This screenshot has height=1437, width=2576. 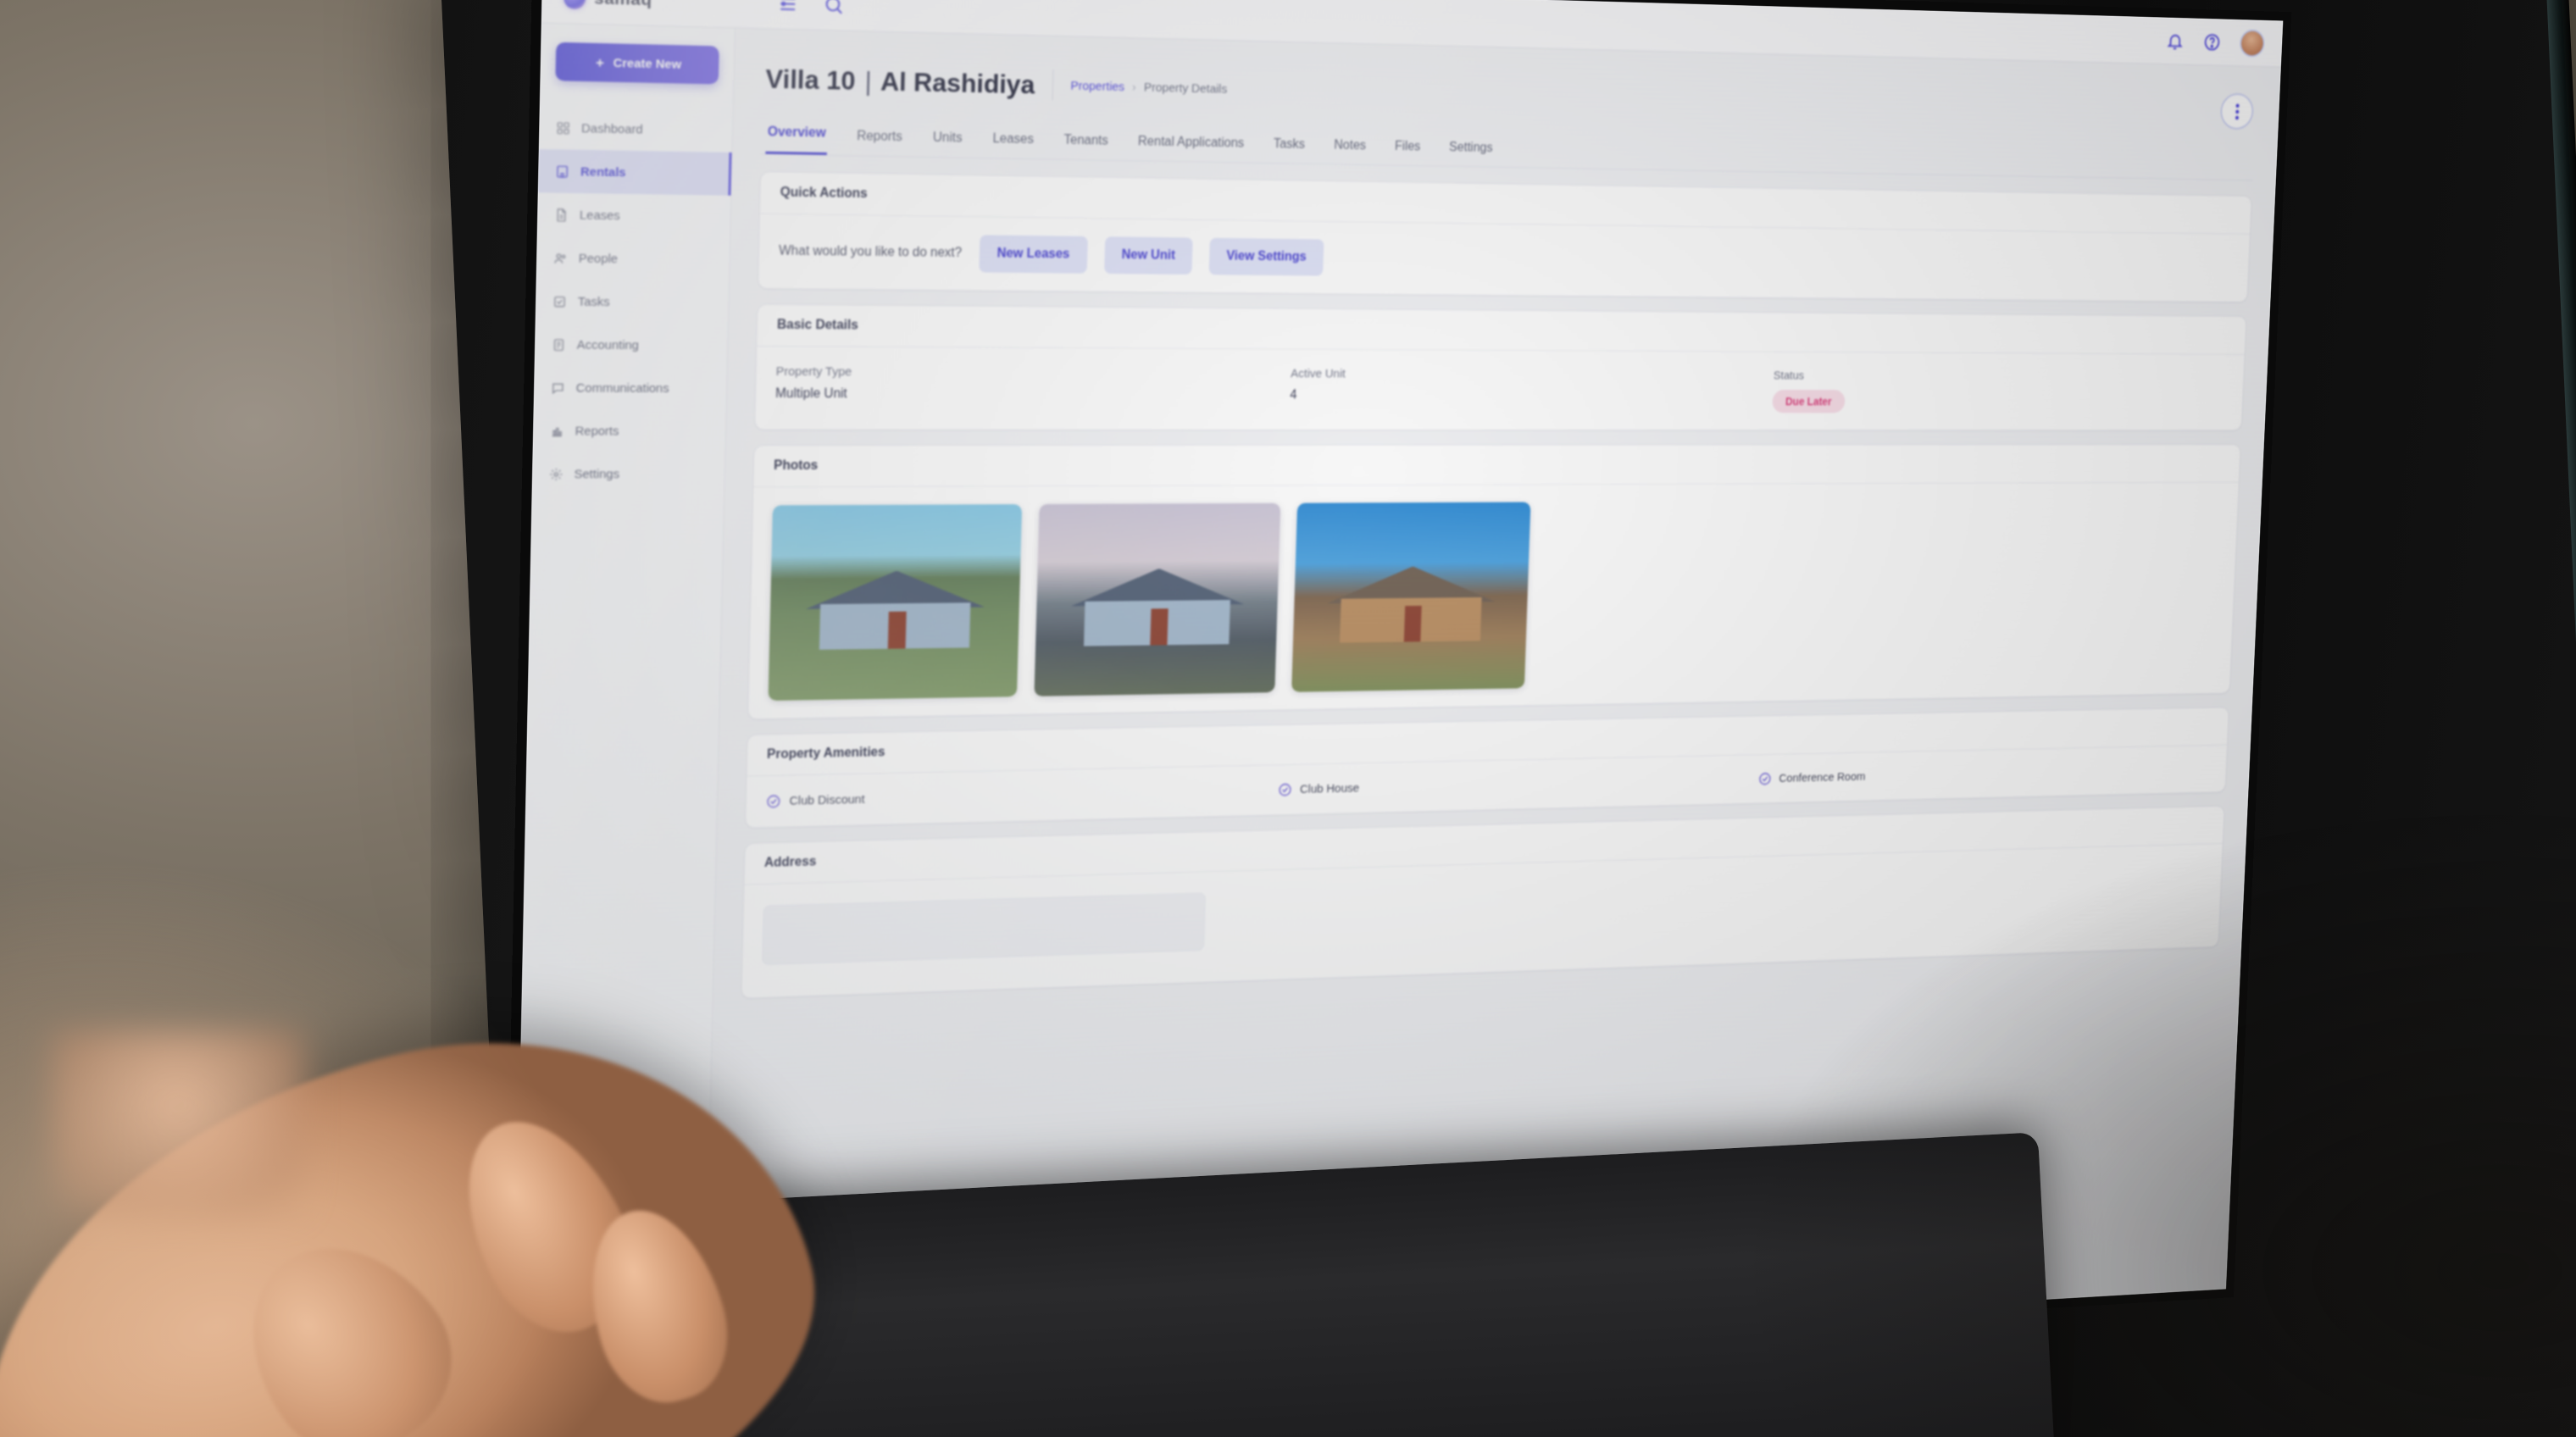 What do you see at coordinates (559, 301) in the screenshot?
I see `tasks-icon` at bounding box center [559, 301].